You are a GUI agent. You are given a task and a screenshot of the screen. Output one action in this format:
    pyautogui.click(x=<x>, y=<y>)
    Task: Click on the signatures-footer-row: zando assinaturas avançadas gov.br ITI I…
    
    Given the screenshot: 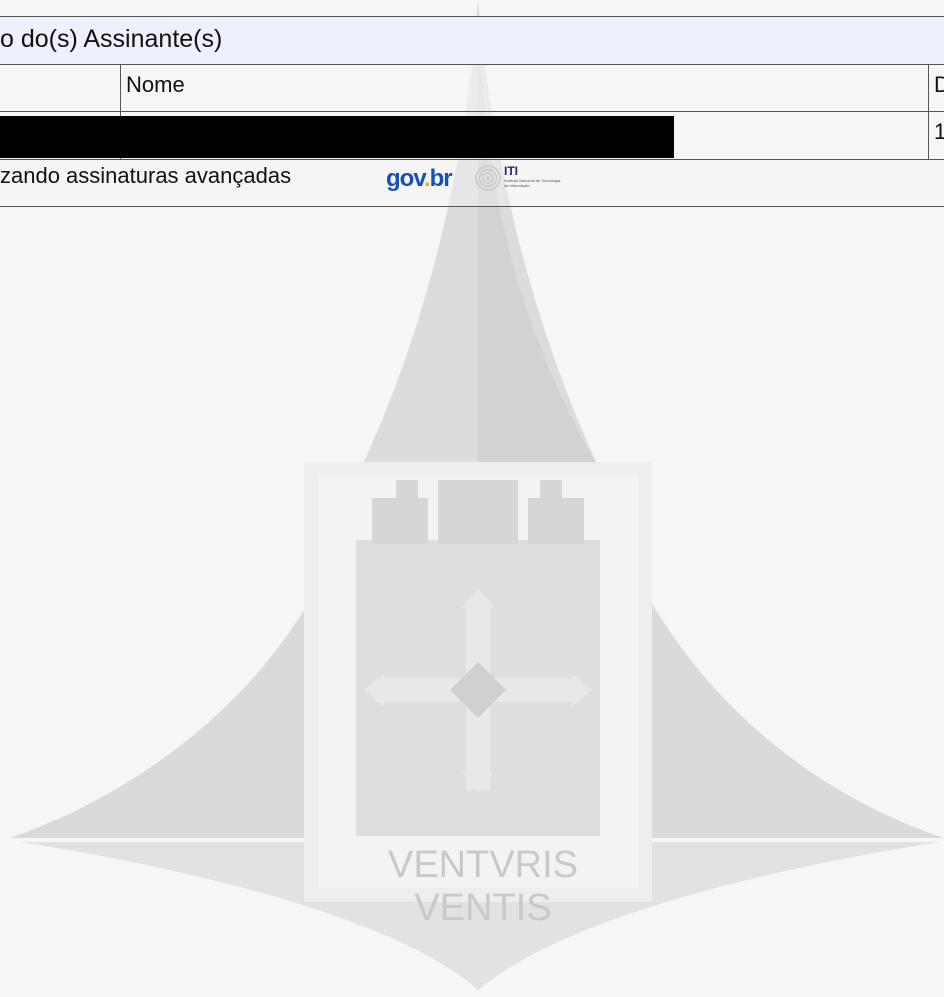 What is the action you would take?
    pyautogui.click(x=472, y=183)
    